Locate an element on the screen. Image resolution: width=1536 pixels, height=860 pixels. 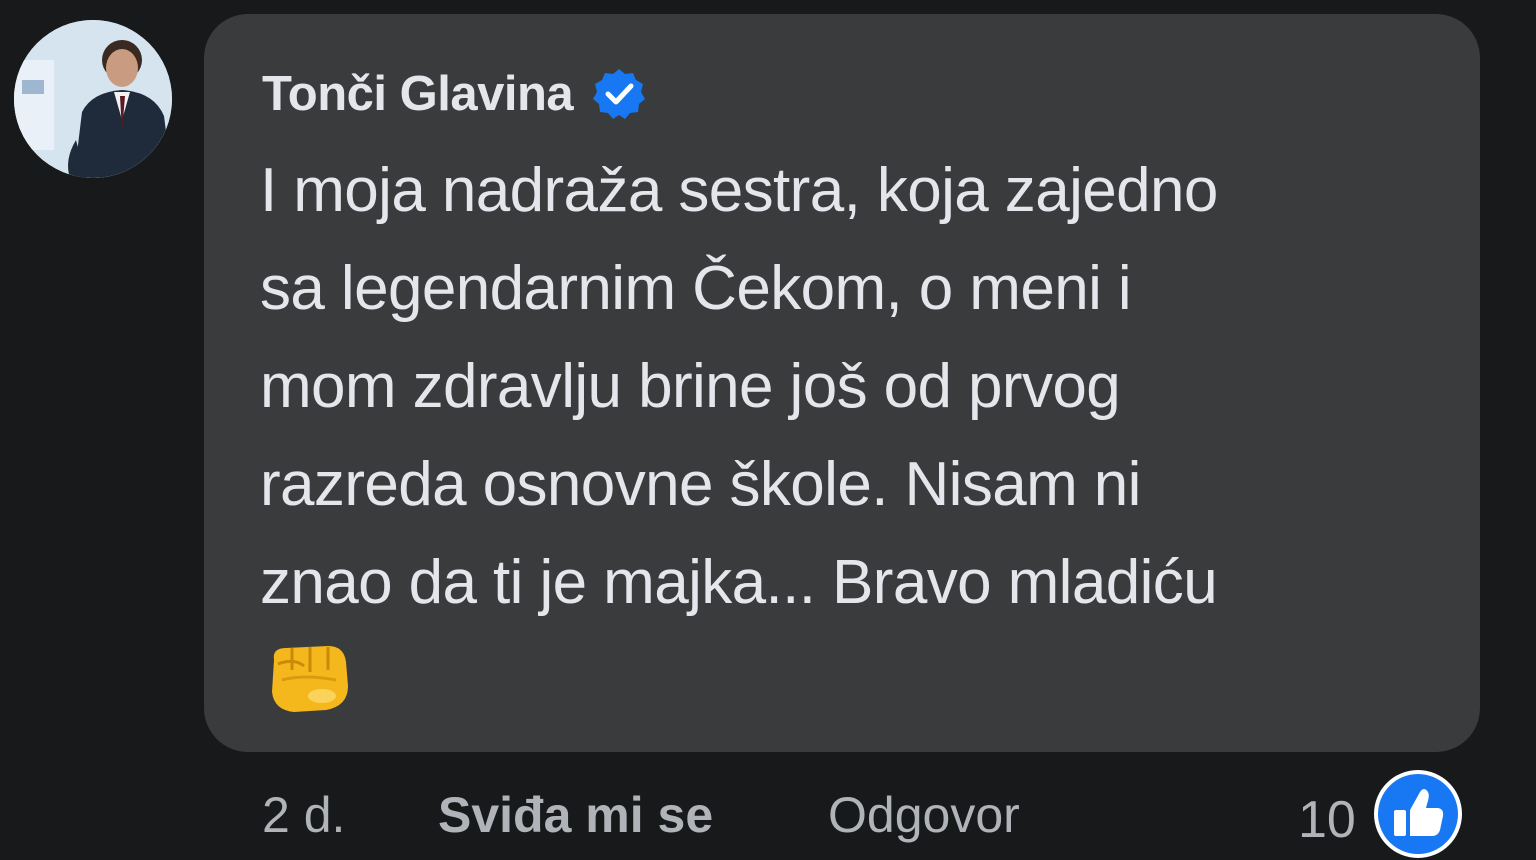
comment-line: razreda osnovne škole. Nisam ni is located at coordinates (700, 484).